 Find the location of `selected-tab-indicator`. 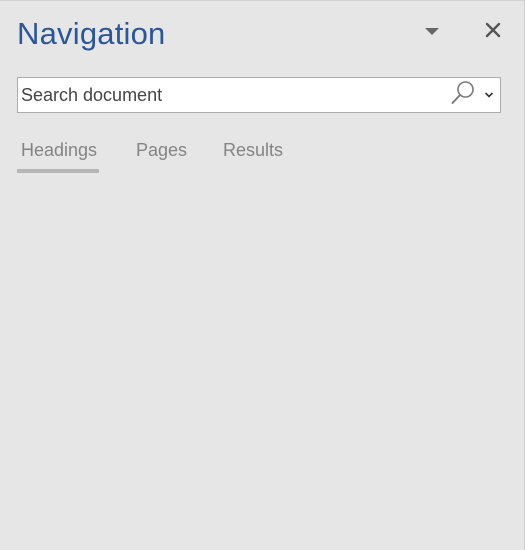

selected-tab-indicator is located at coordinates (58, 171).